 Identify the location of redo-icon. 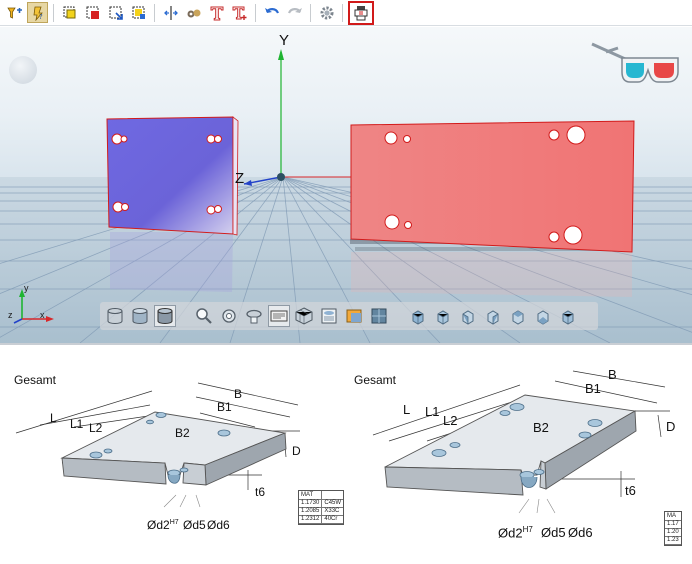
(294, 12).